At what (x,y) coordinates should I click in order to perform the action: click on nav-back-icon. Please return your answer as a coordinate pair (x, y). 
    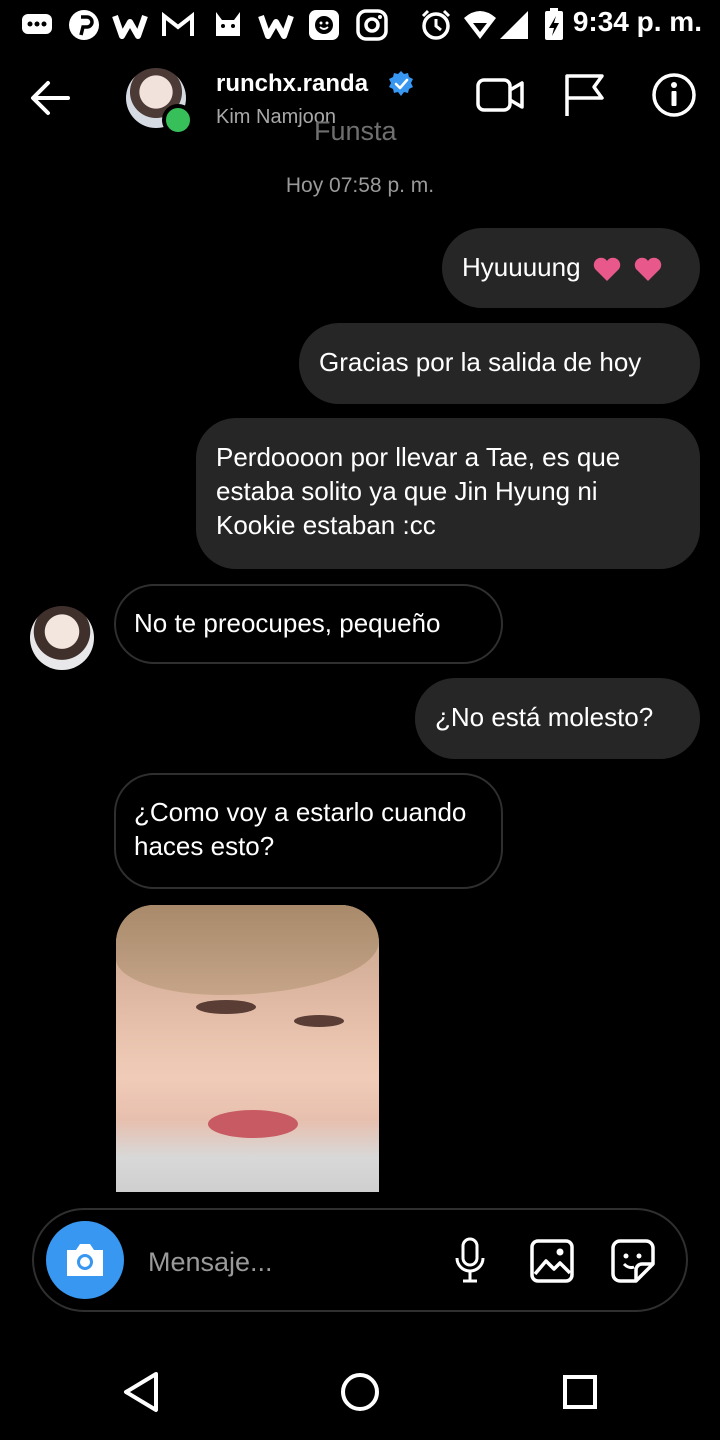
    Looking at the image, I should click on (141, 1392).